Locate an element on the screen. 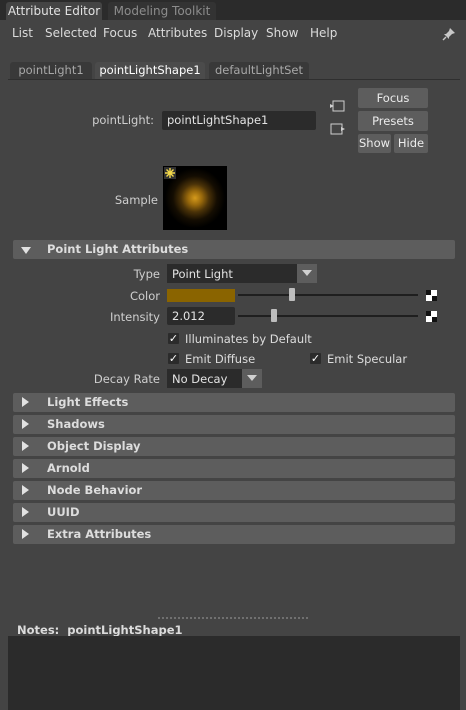 Image resolution: width=466 pixels, height=710 pixels. notes-resize-handle is located at coordinates (233, 618).